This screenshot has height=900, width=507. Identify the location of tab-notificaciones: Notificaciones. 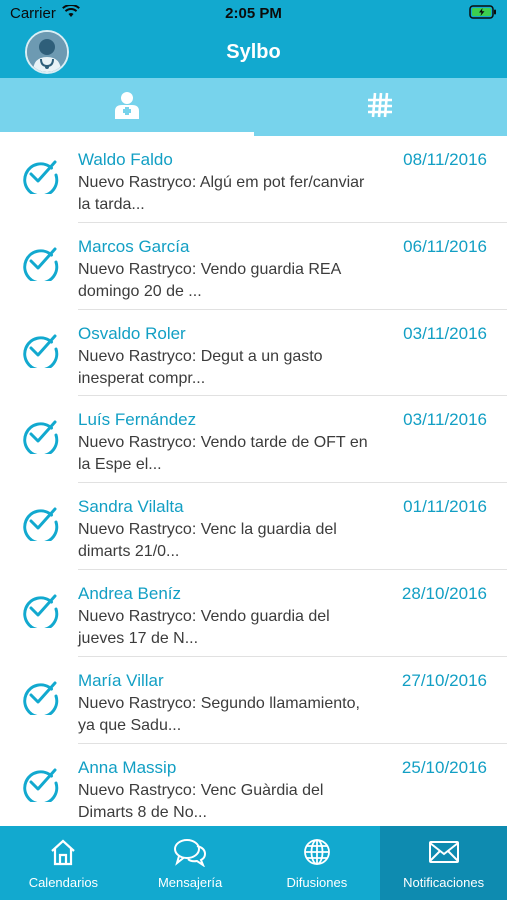
(443, 863).